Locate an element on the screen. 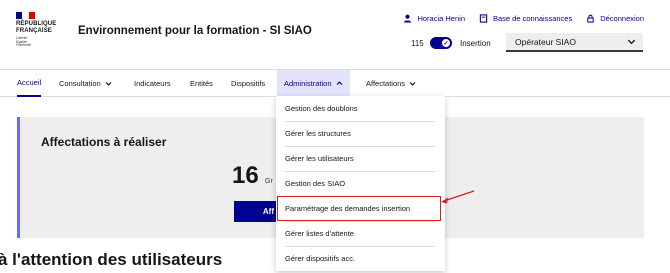 The width and height of the screenshot is (670, 273). toggle-label: Insertion is located at coordinates (475, 43).